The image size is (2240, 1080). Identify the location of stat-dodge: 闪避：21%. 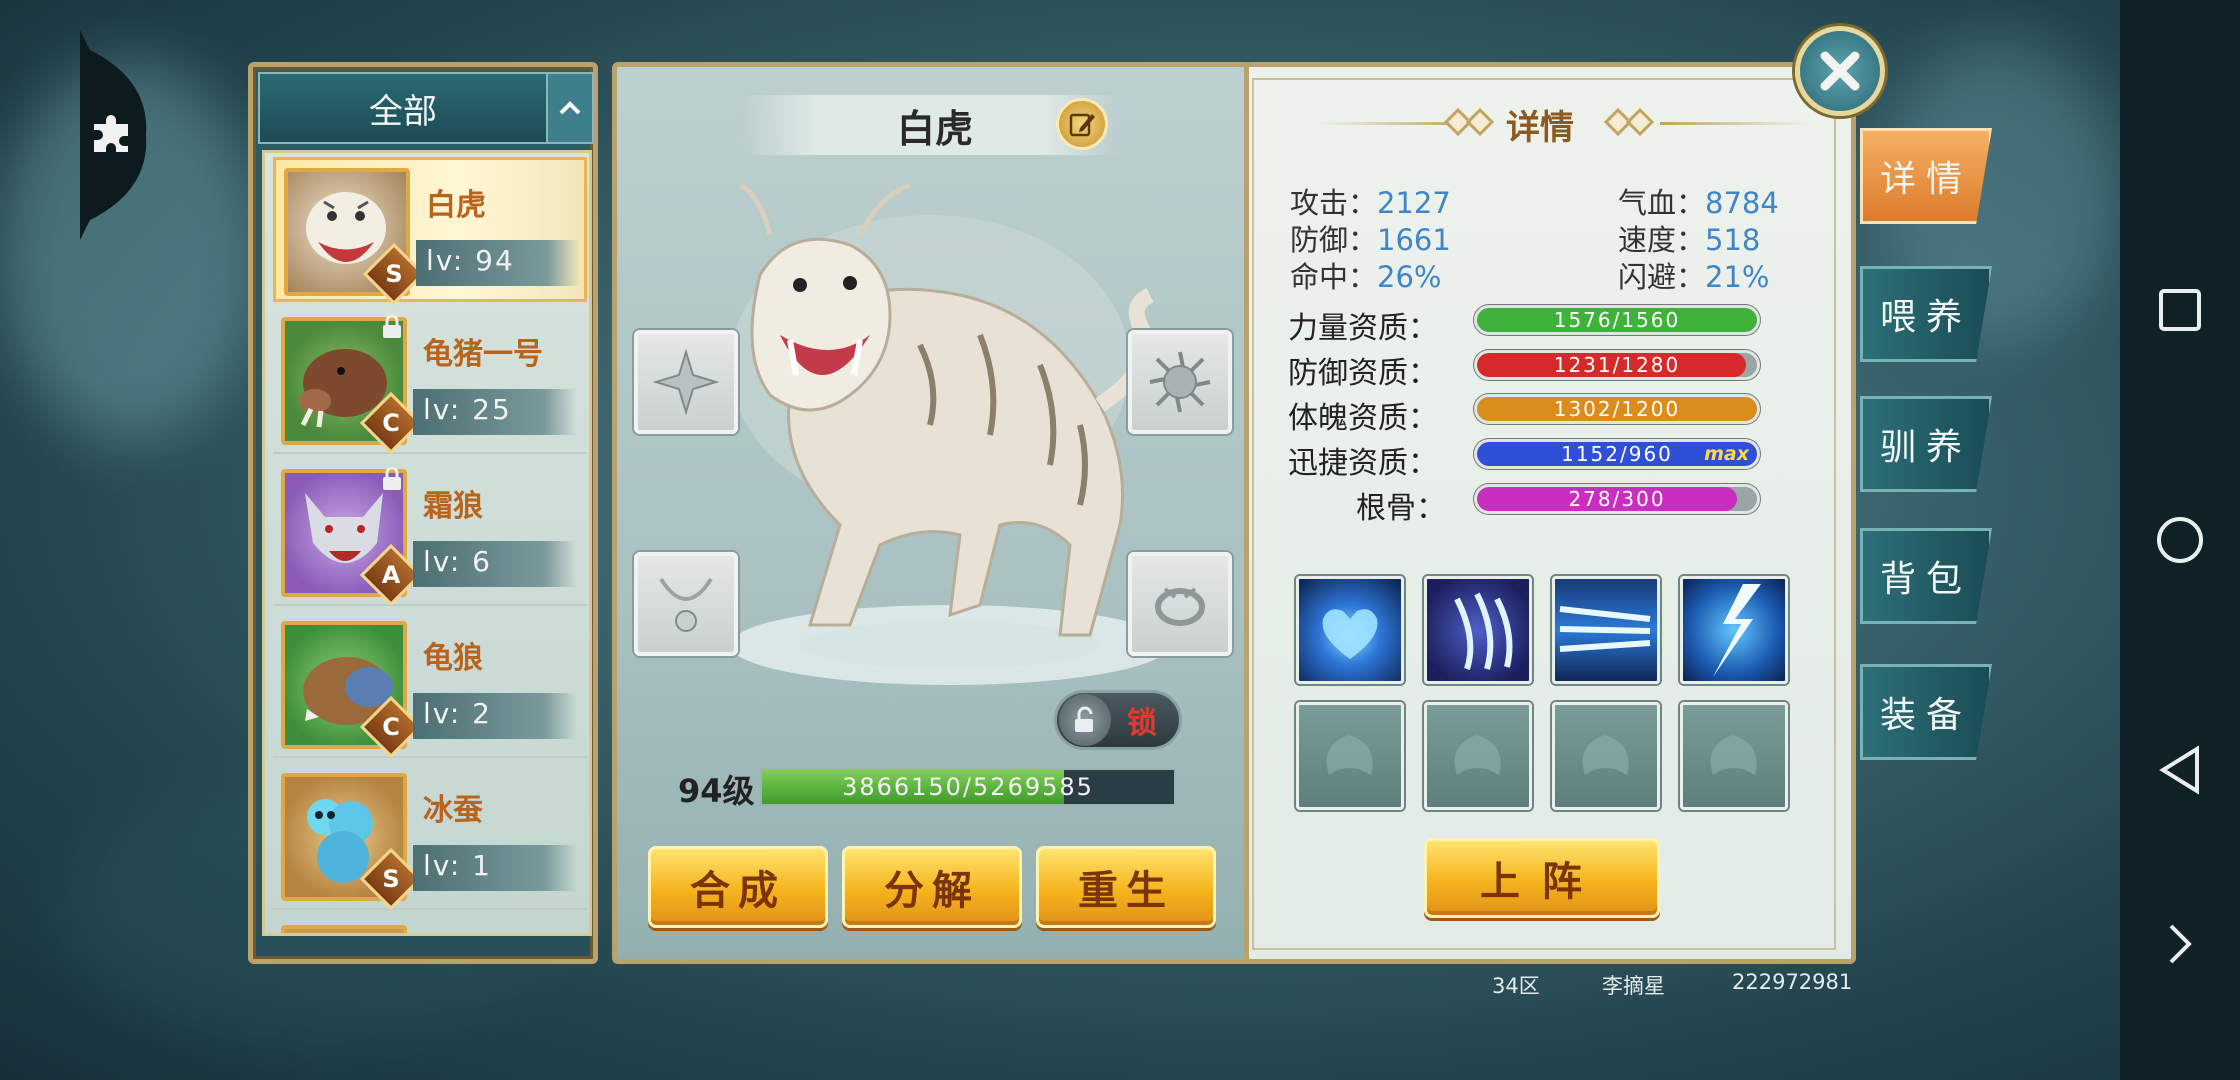
(1694, 277).